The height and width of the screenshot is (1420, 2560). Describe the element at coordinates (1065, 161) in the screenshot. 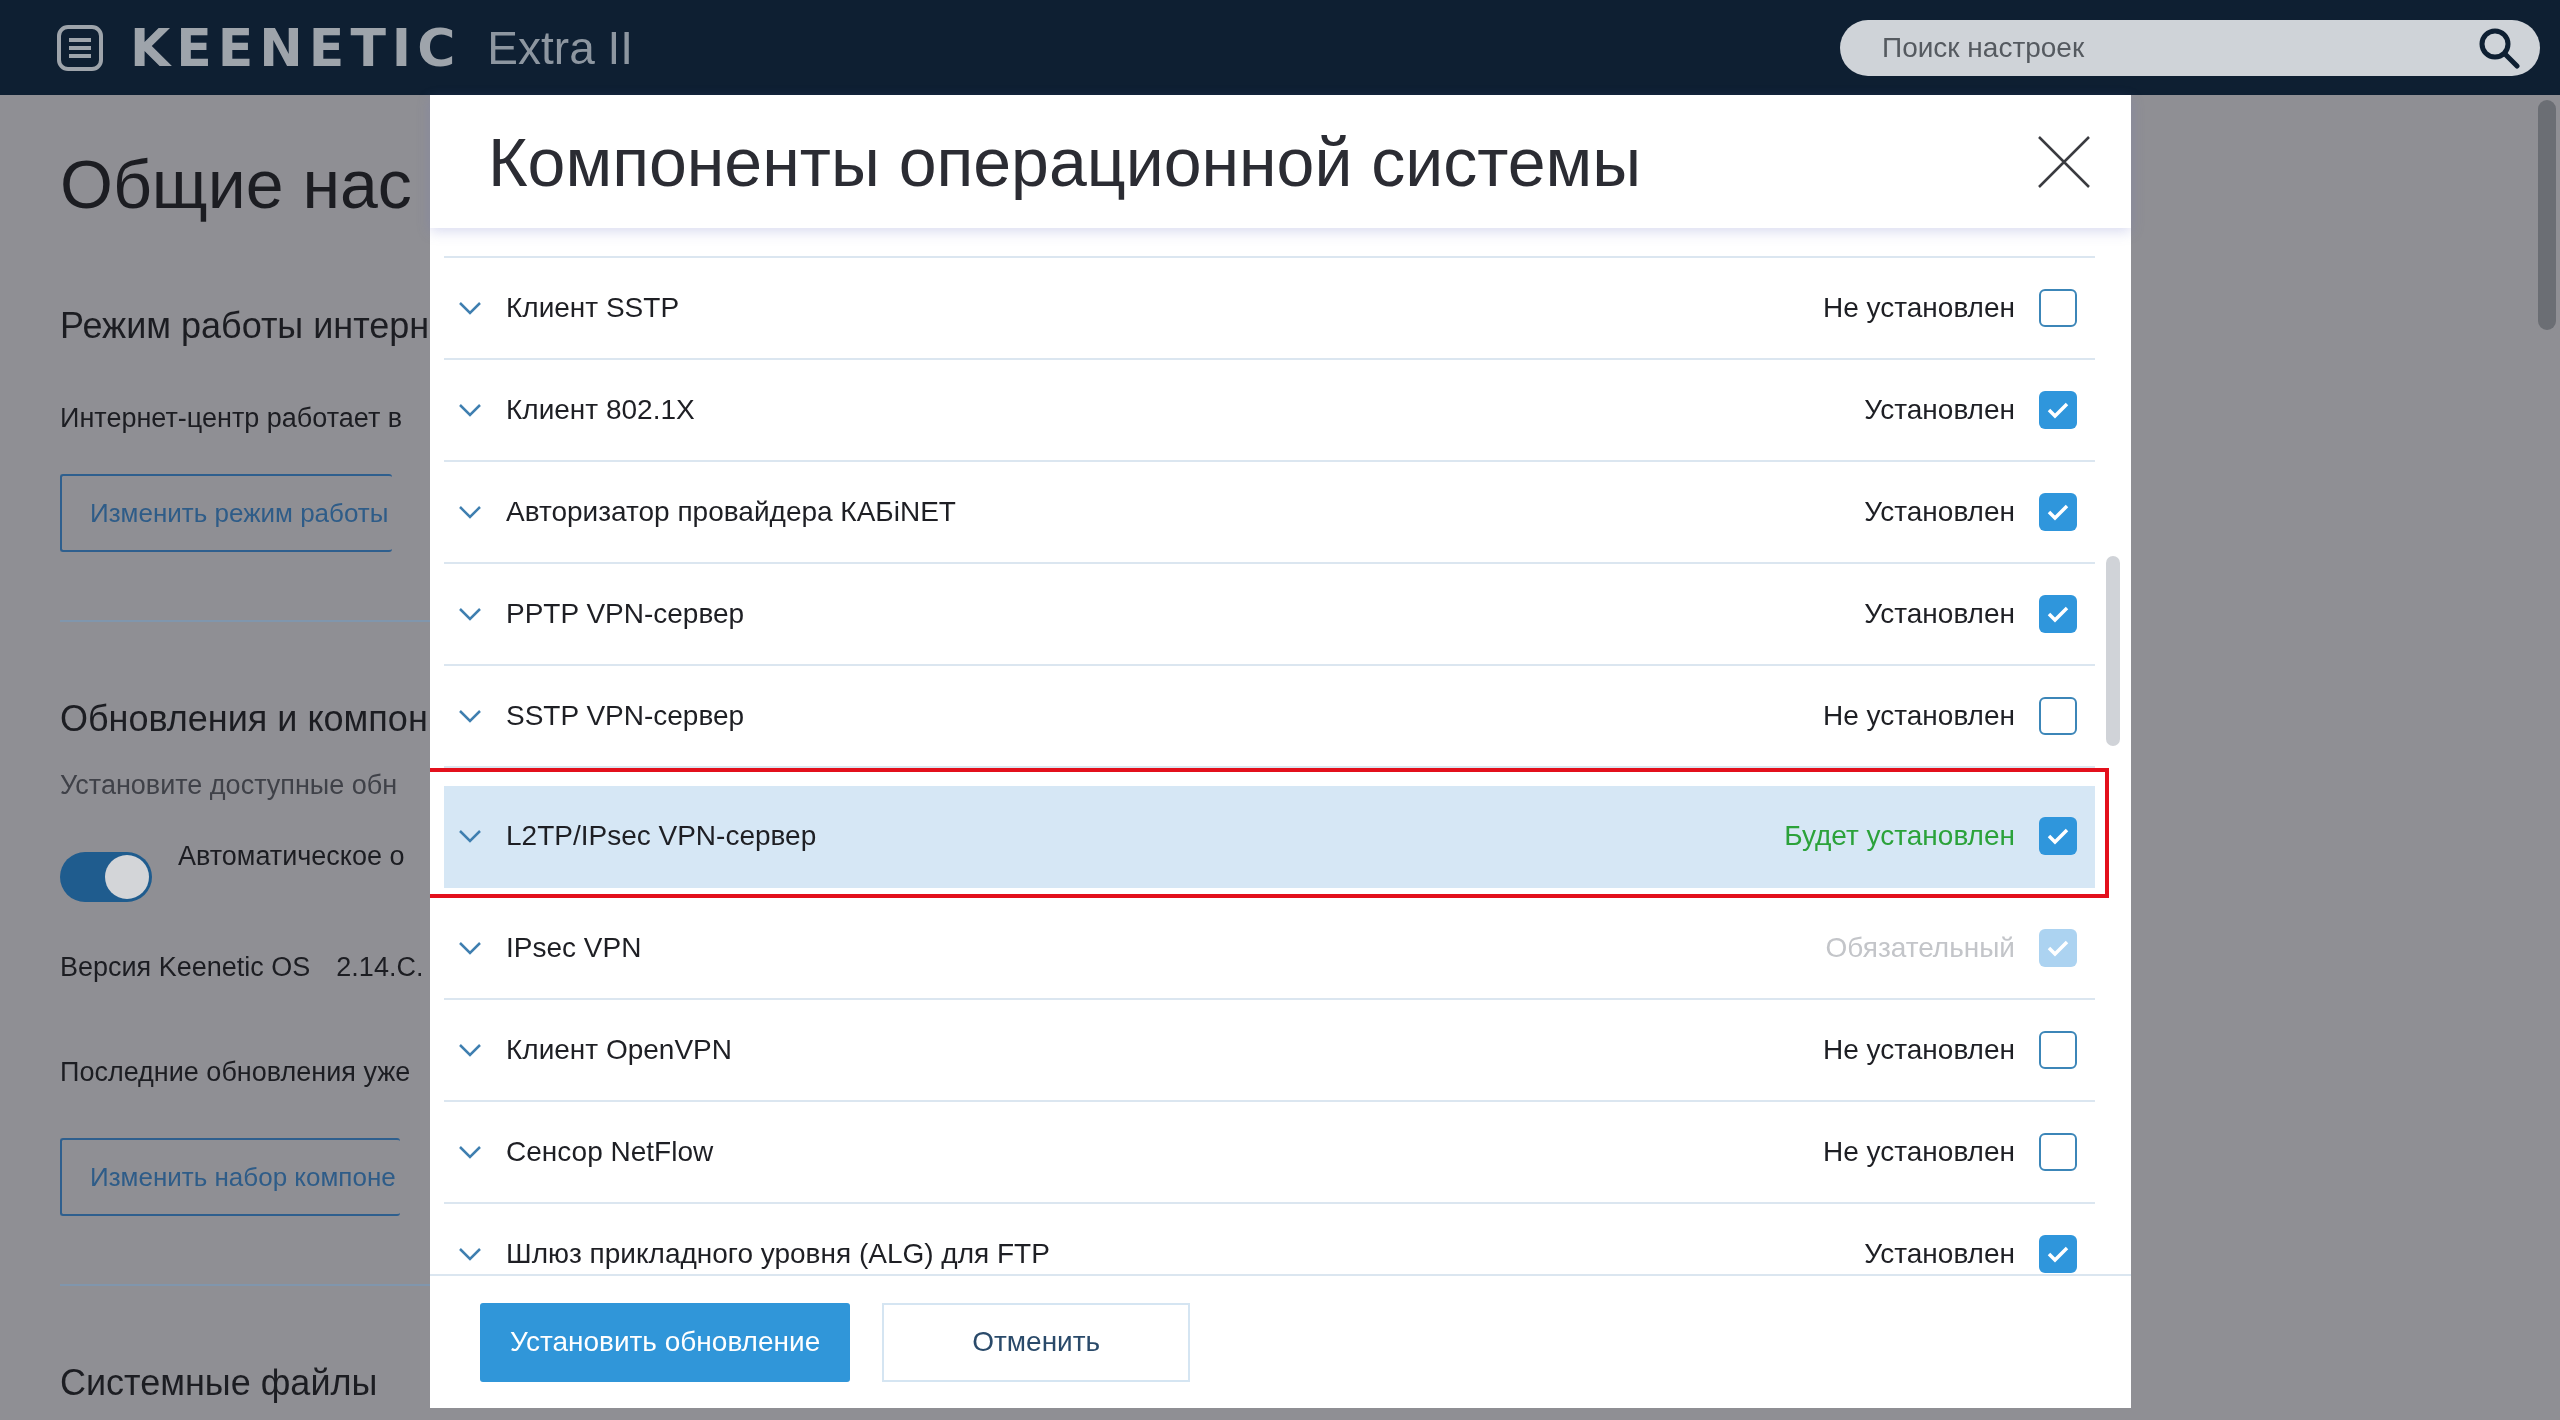

I see `dialog-title: Компоненты операционной системы` at that location.